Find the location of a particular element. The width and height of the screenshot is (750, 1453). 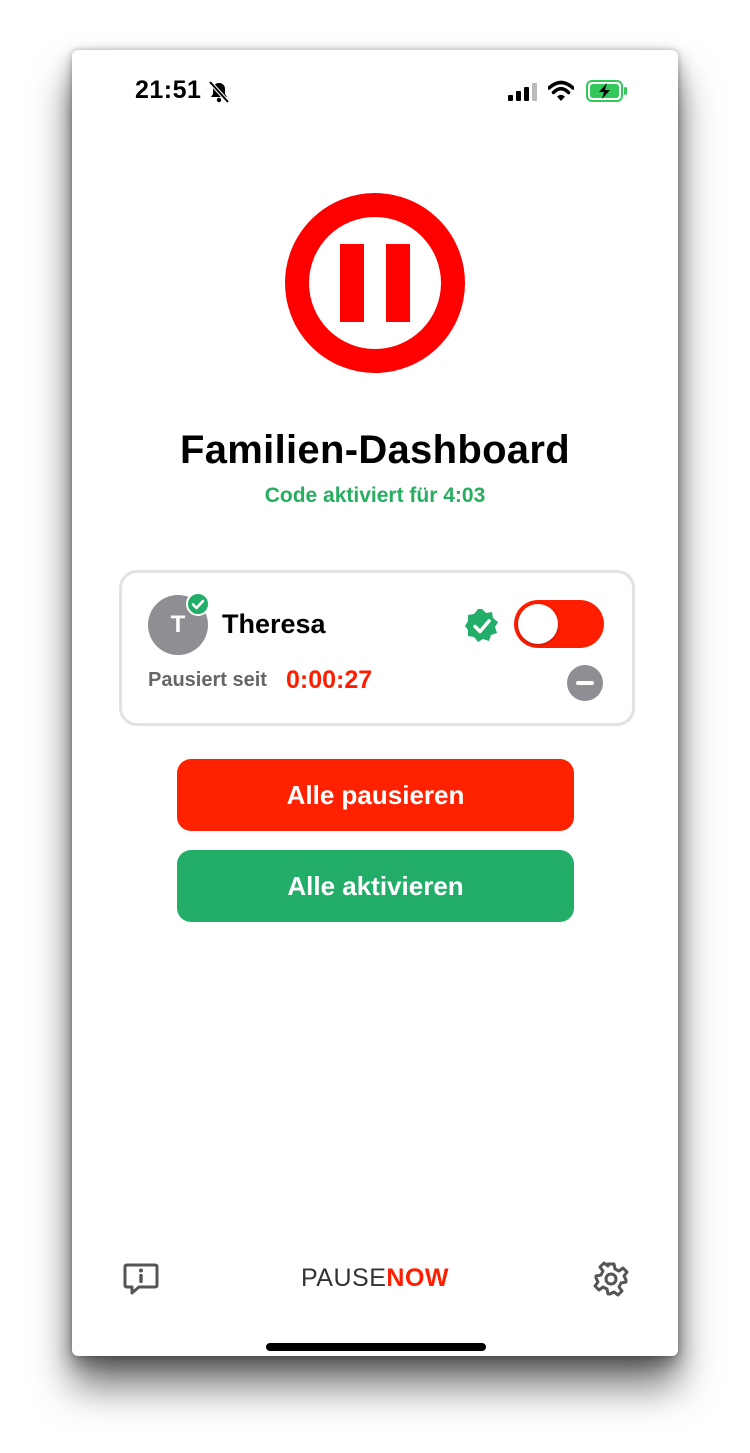

brand-part-pause: PAUSE is located at coordinates (343, 1278).